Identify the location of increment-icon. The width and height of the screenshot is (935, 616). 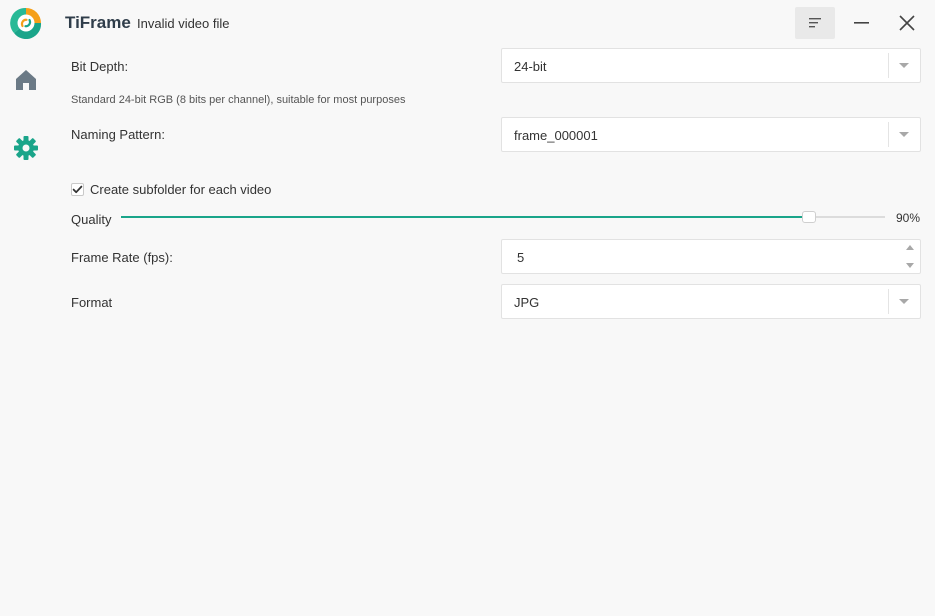
(910, 247).